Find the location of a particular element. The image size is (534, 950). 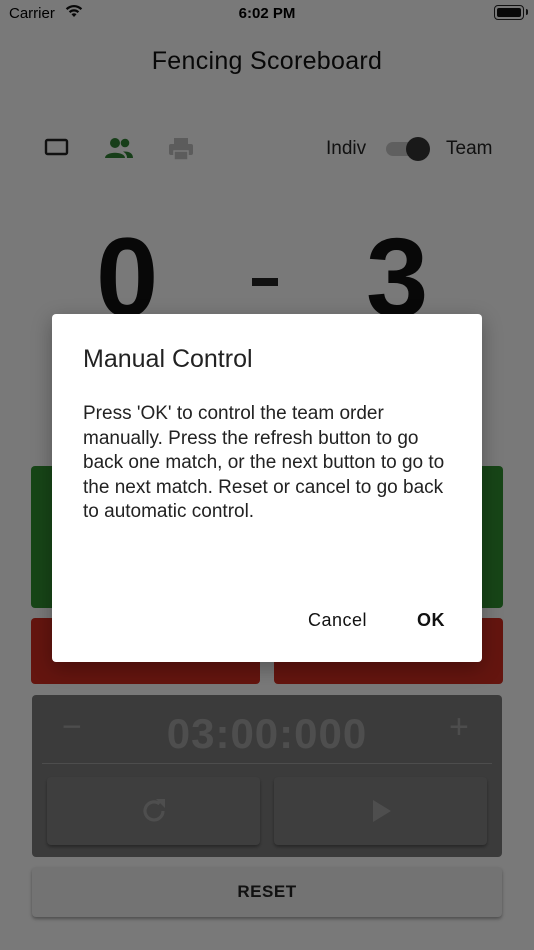

dialog-title: Manual Control is located at coordinates (168, 359).